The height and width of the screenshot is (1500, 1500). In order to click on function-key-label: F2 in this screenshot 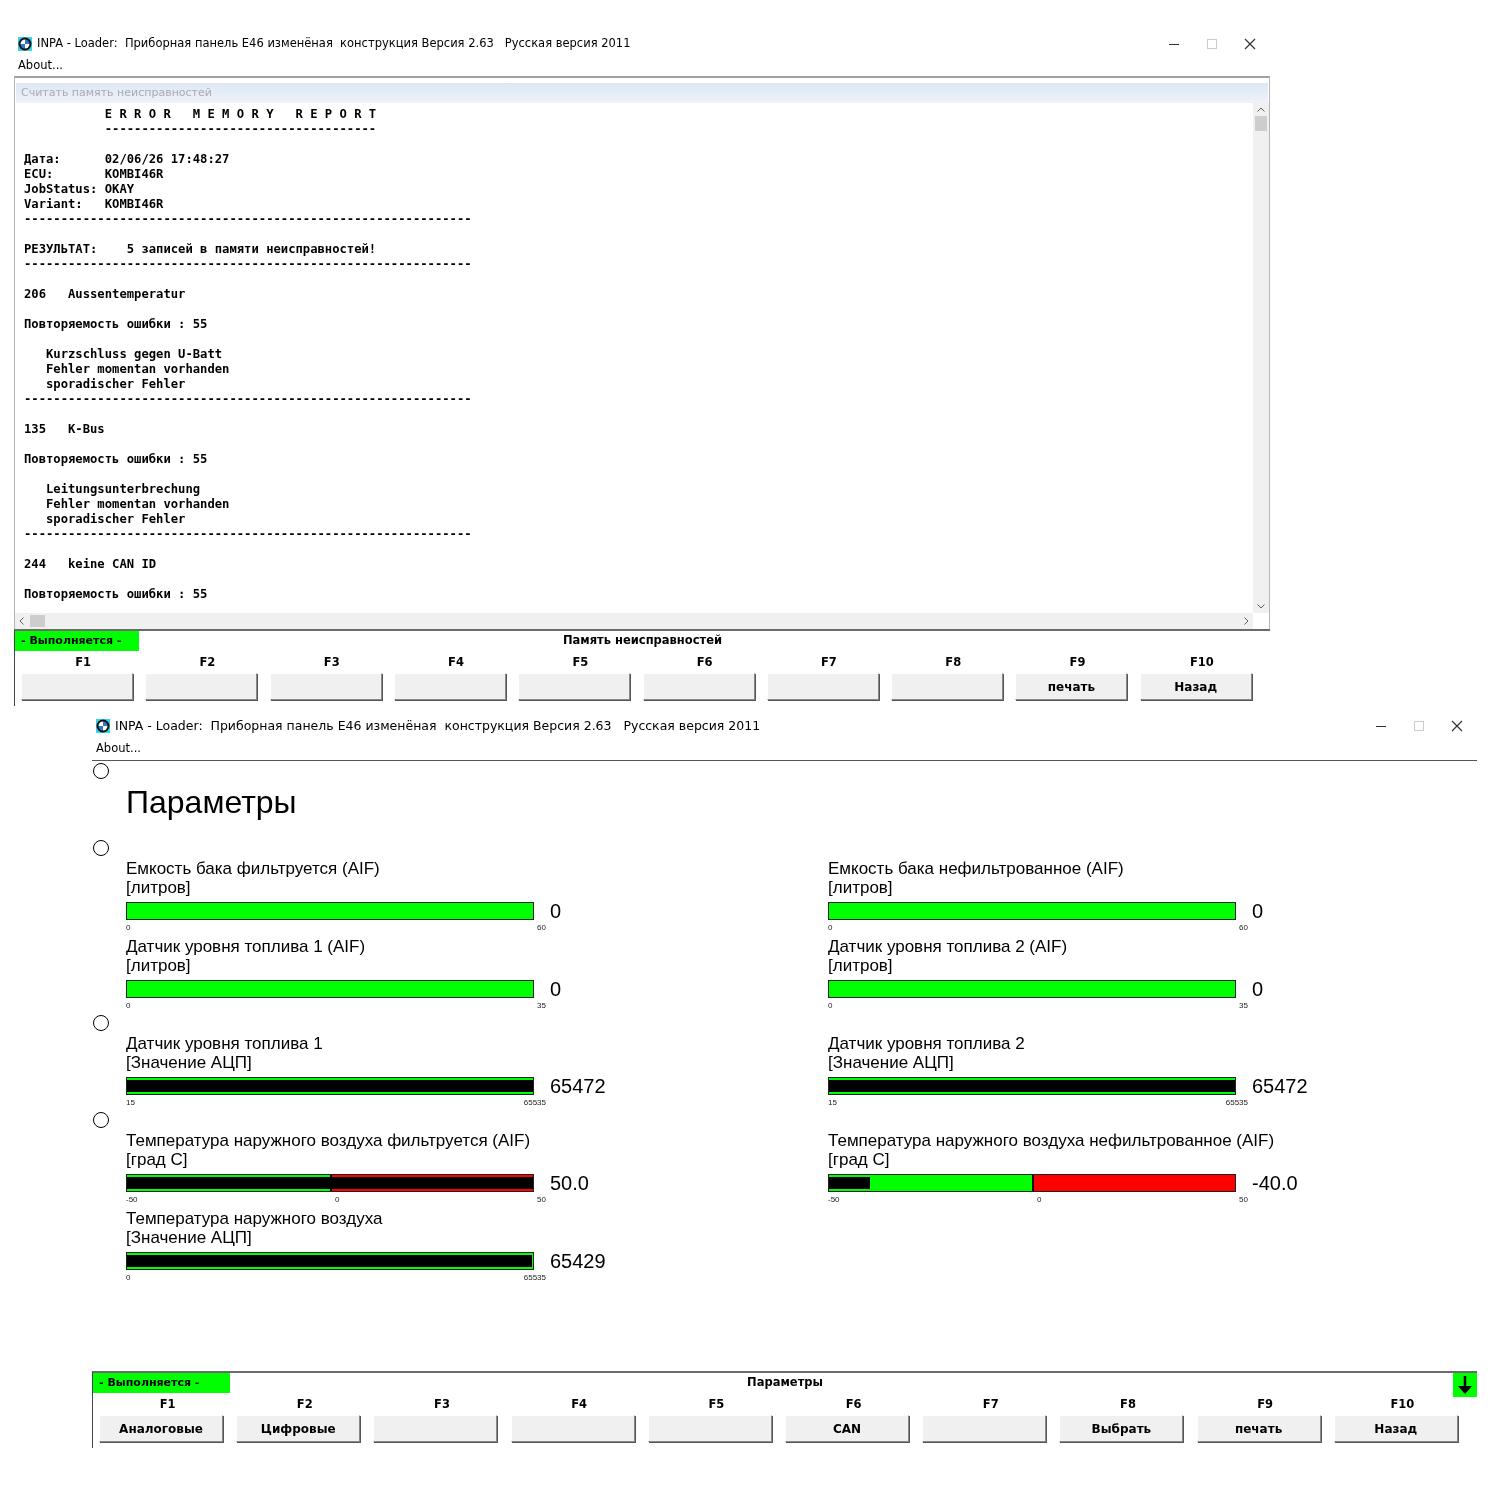, I will do `click(207, 662)`.